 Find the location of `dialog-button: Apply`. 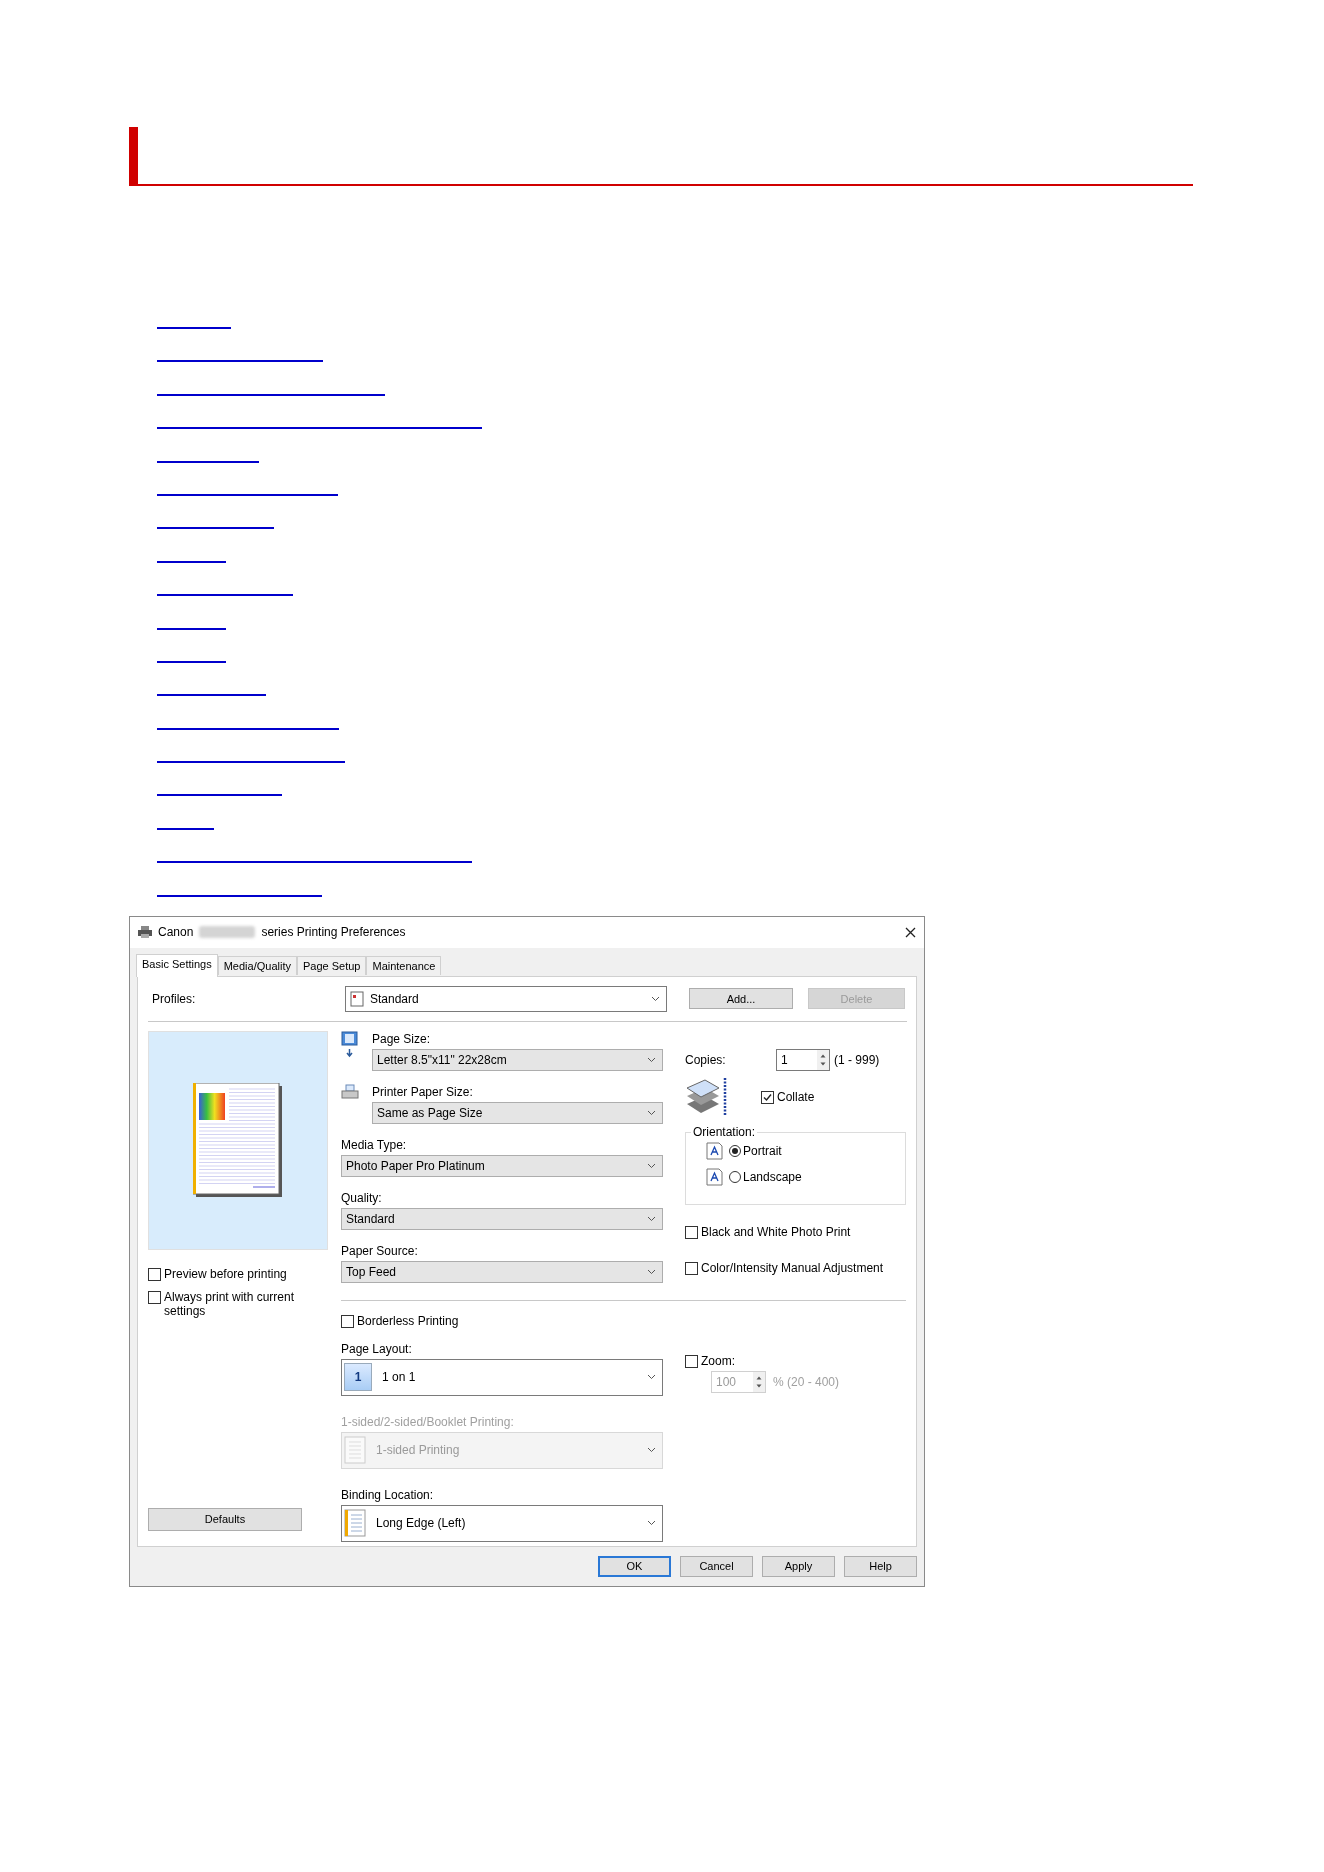

dialog-button: Apply is located at coordinates (798, 1566).